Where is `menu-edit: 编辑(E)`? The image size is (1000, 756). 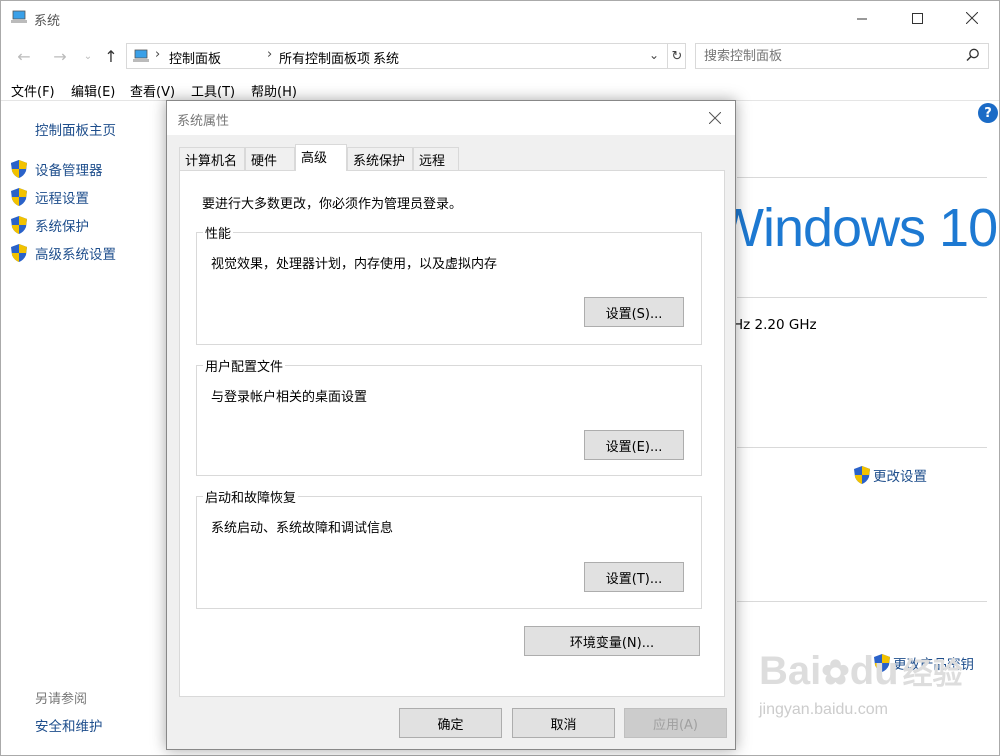 menu-edit: 编辑(E) is located at coordinates (93, 90).